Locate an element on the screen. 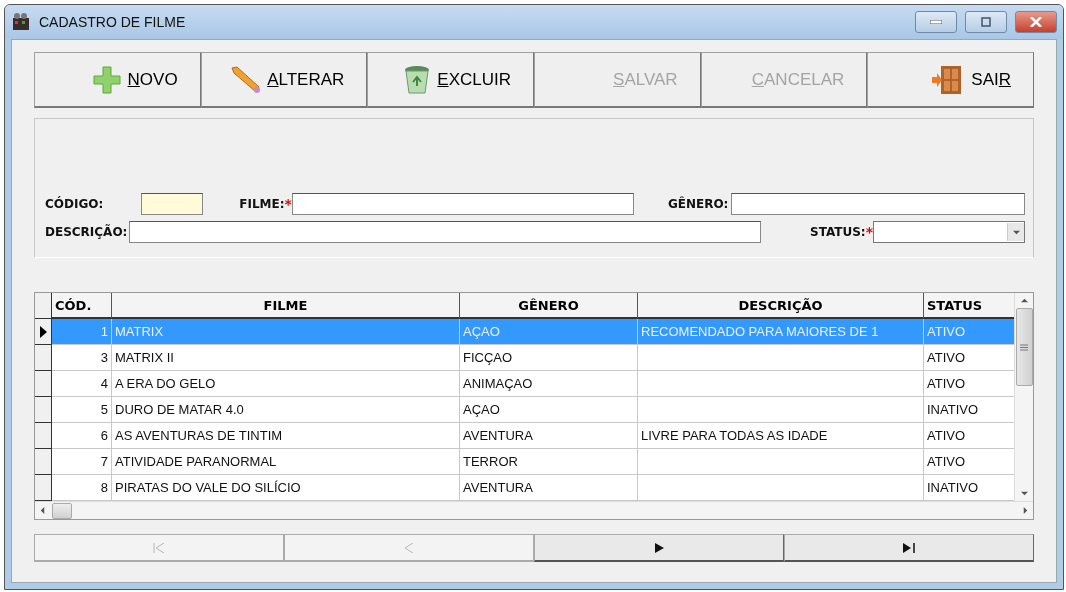 This screenshot has width=1066, height=592. table-cell: MATRIX II is located at coordinates (286, 358).